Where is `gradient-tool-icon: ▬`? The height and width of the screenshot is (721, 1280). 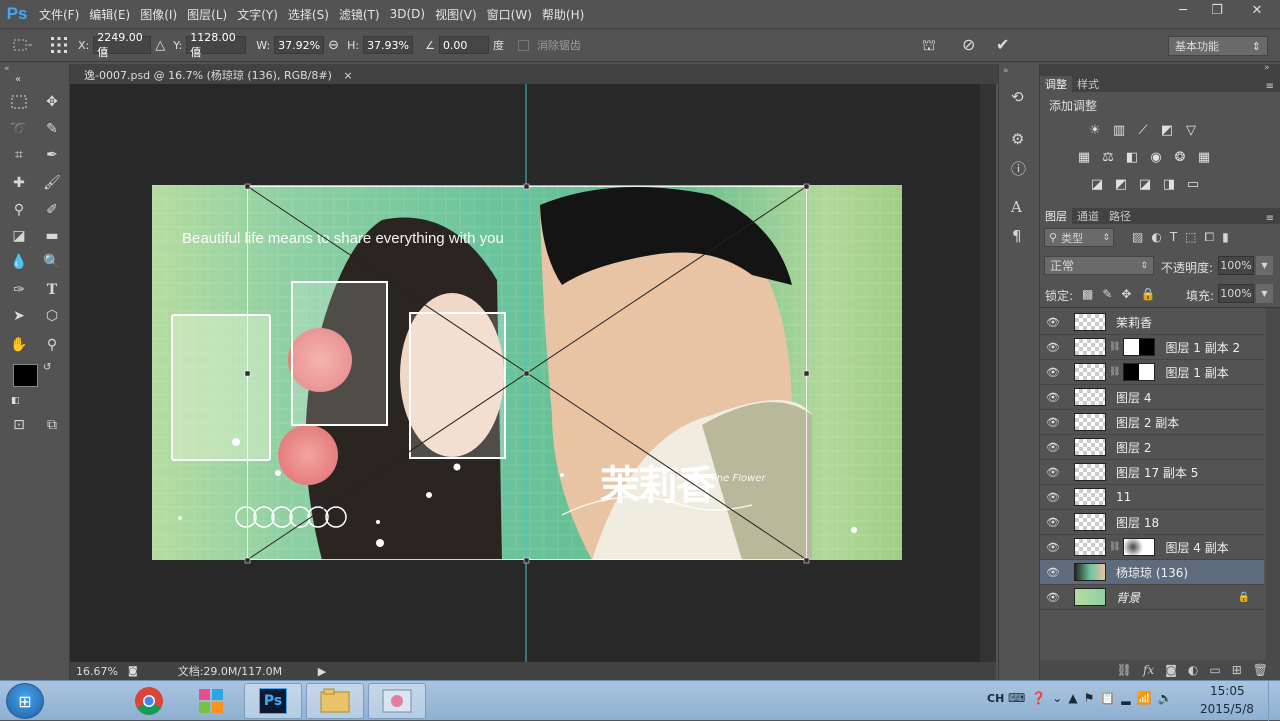 gradient-tool-icon: ▬ is located at coordinates (52, 236).